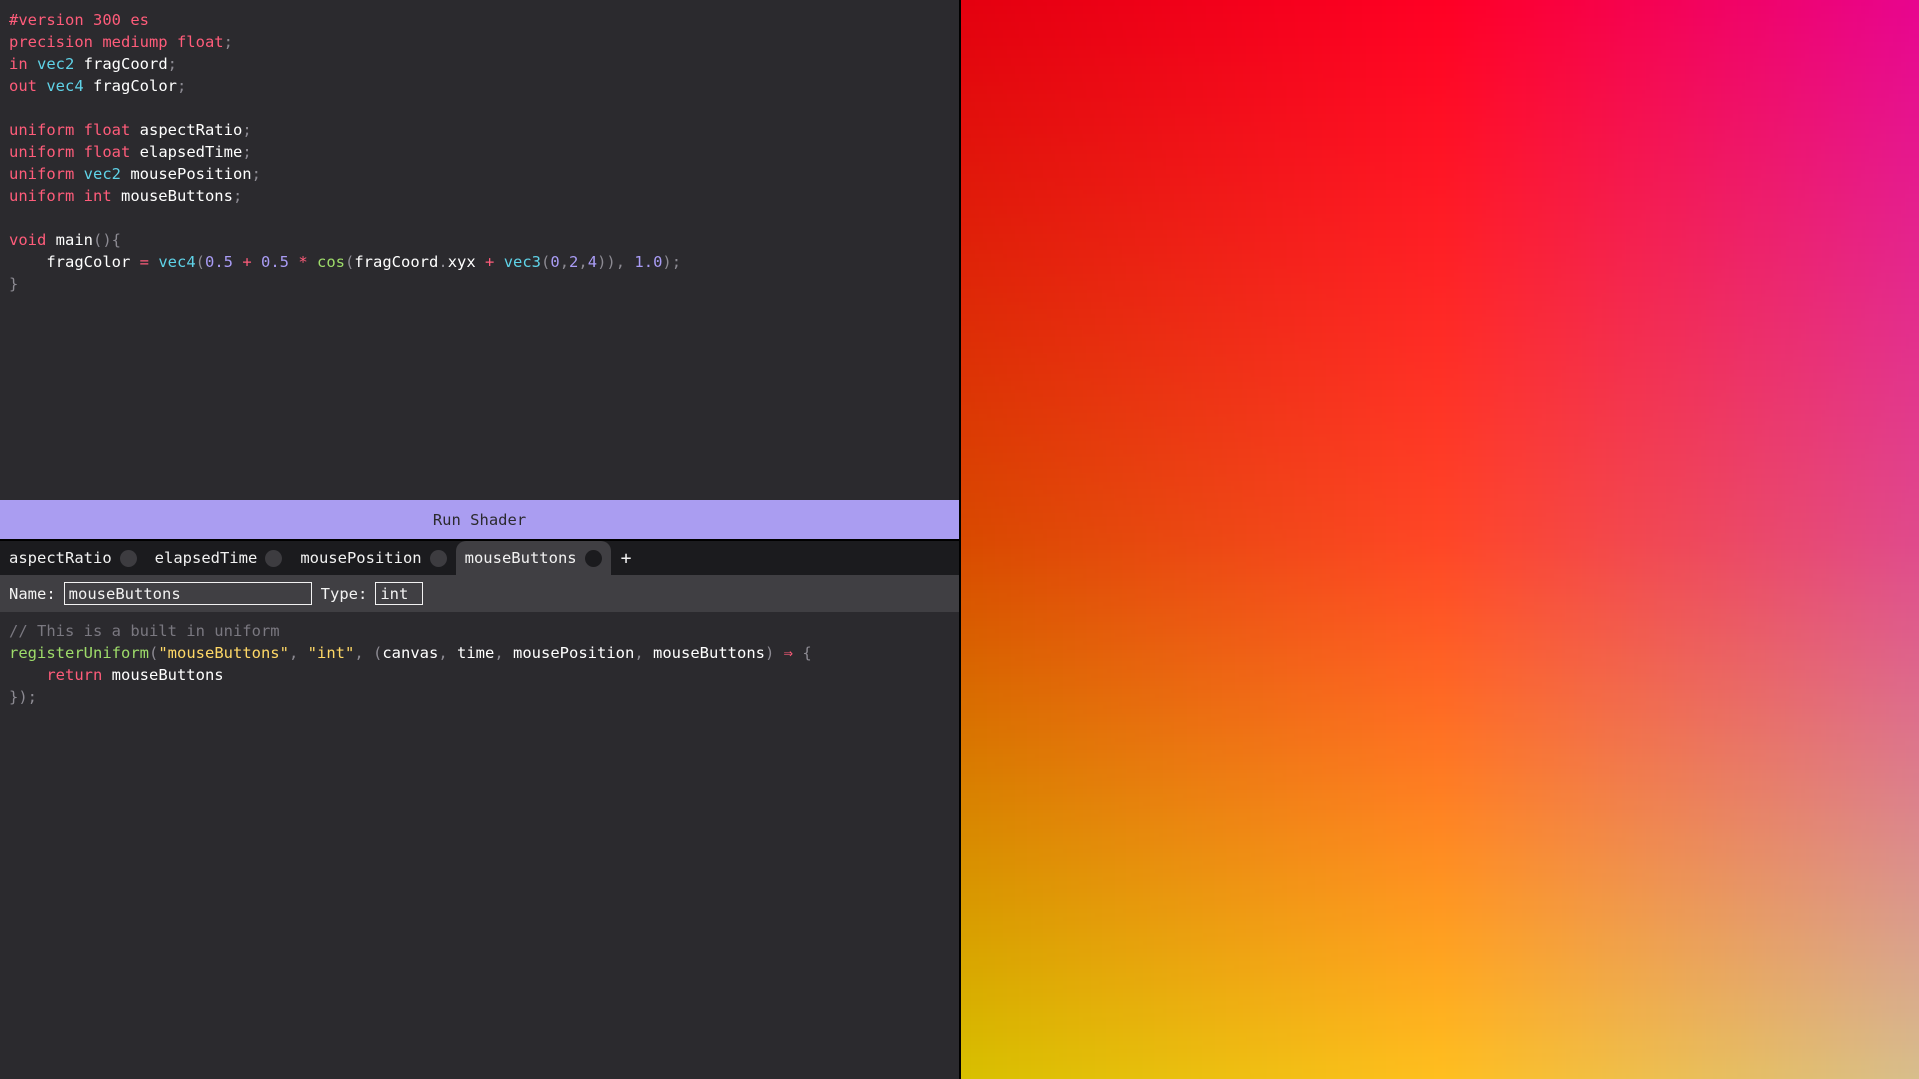 The width and height of the screenshot is (1919, 1079). What do you see at coordinates (14, 284) in the screenshot?
I see `code-token: }` at bounding box center [14, 284].